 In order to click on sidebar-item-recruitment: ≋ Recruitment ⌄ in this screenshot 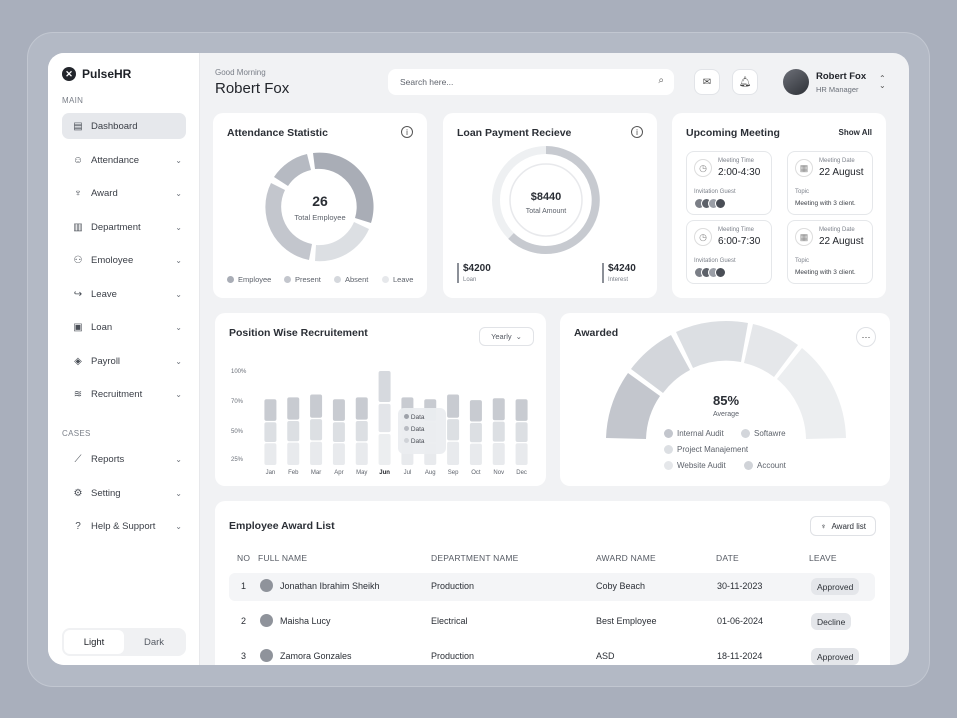, I will do `click(124, 394)`.